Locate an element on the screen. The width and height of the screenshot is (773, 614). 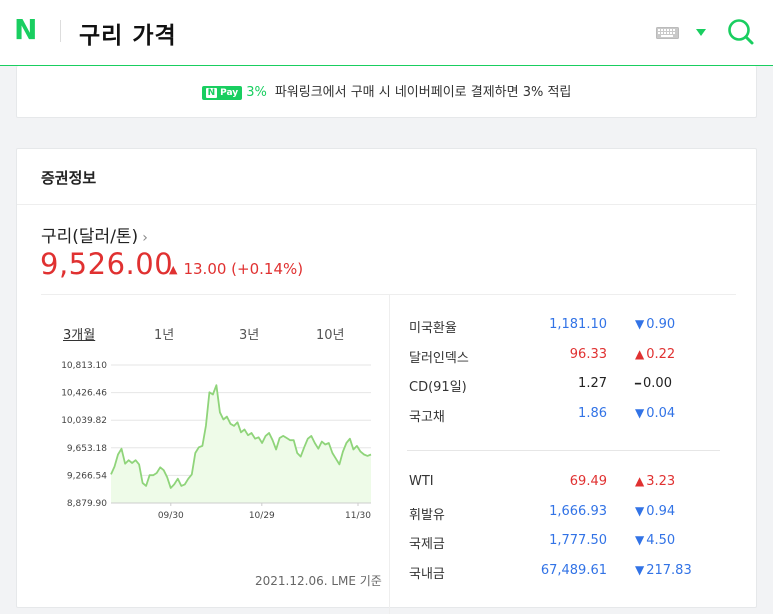
chart-area-fill is located at coordinates (241, 444).